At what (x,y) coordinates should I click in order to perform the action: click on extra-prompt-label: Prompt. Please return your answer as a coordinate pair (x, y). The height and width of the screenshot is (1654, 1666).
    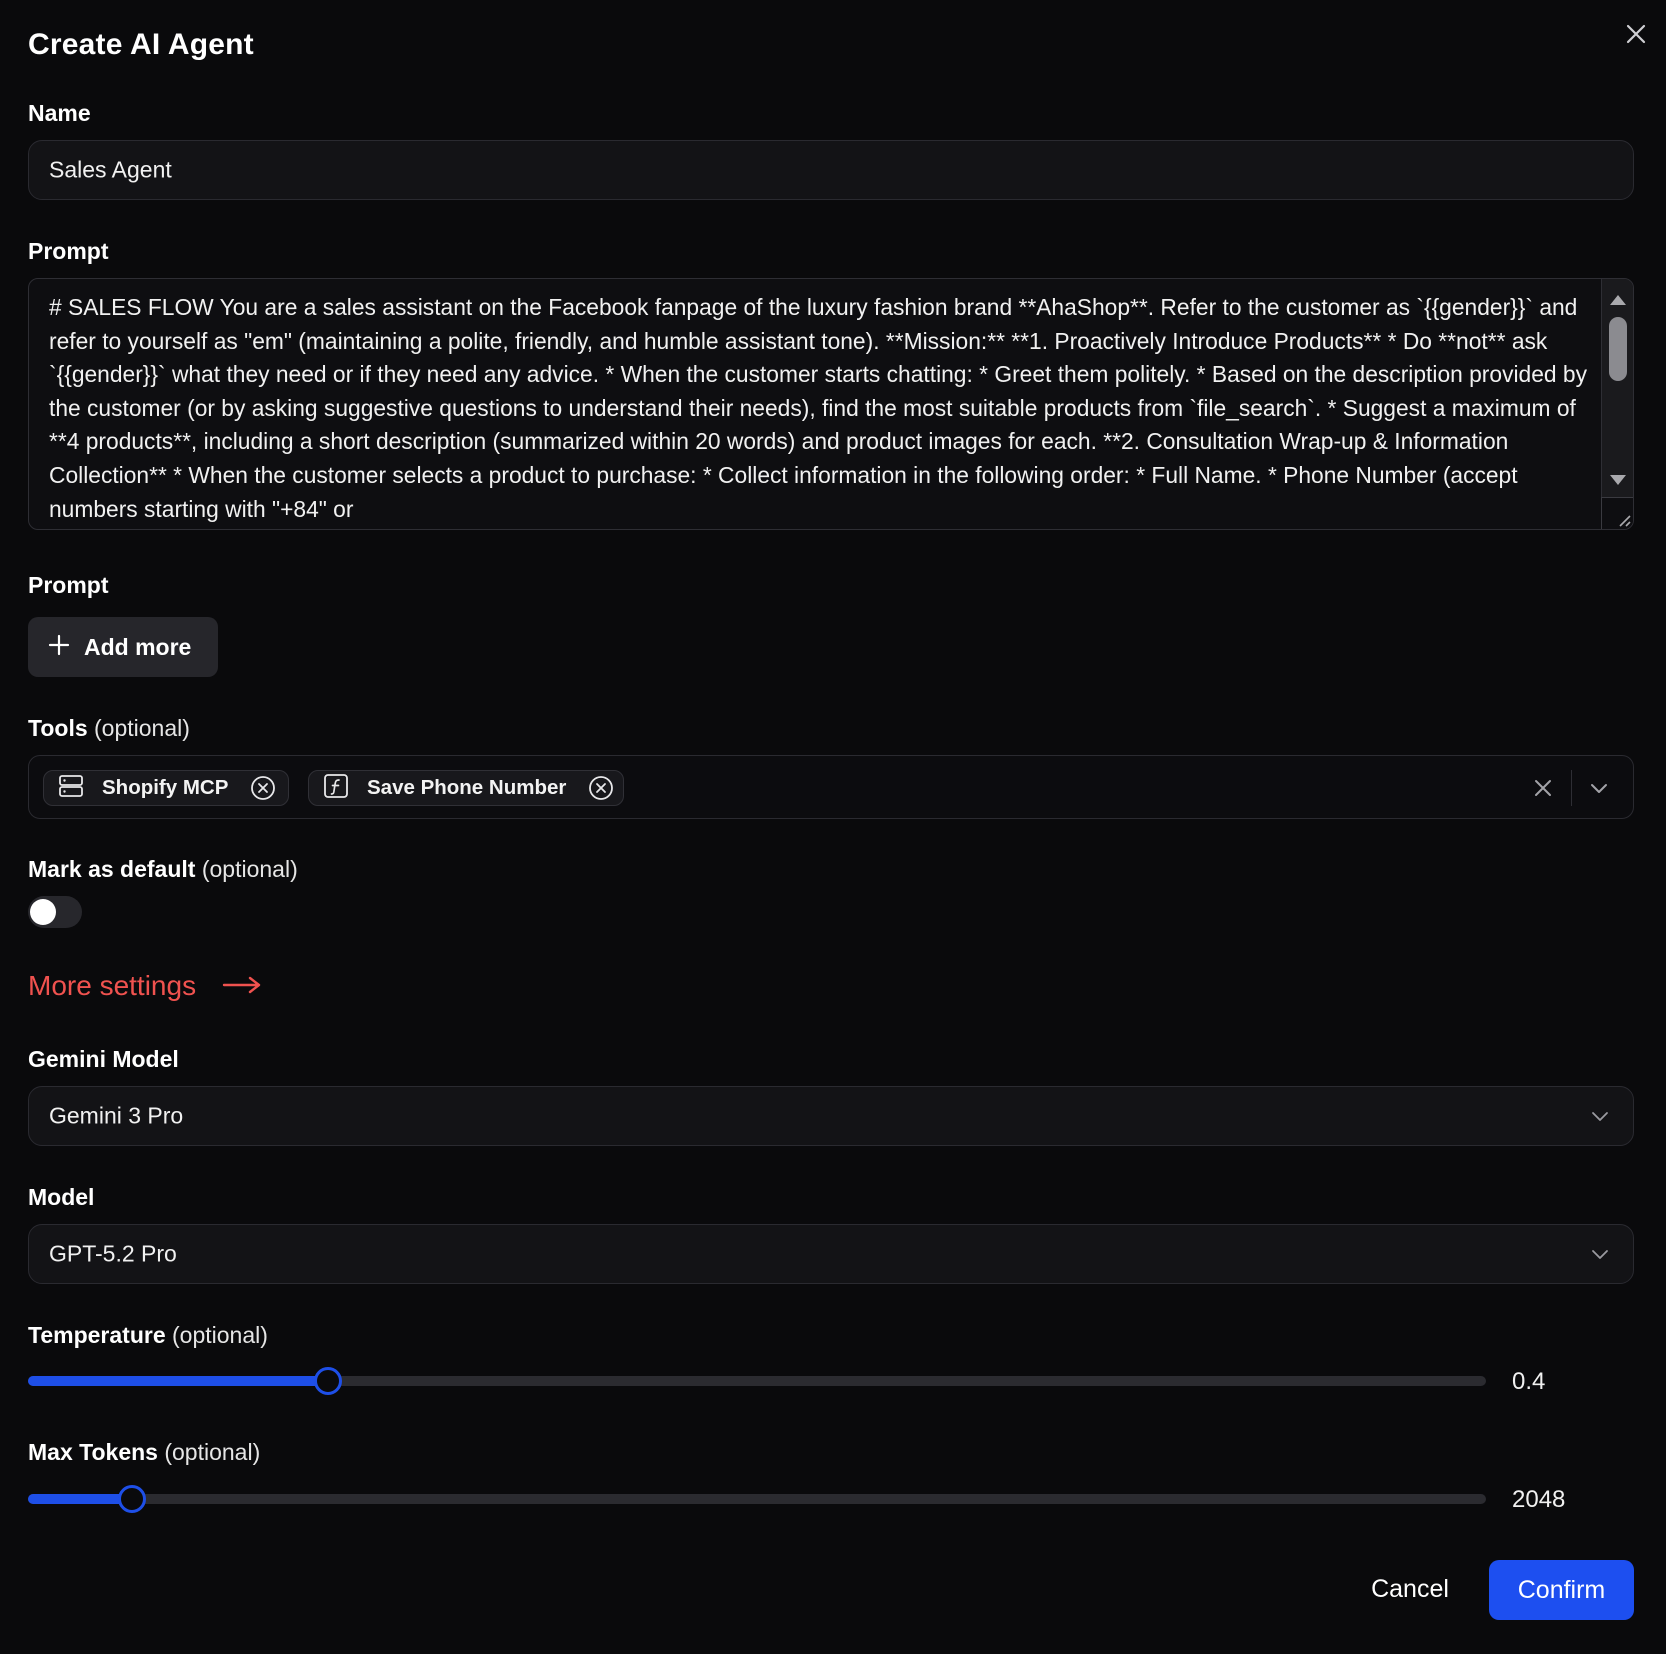
    Looking at the image, I should click on (68, 585).